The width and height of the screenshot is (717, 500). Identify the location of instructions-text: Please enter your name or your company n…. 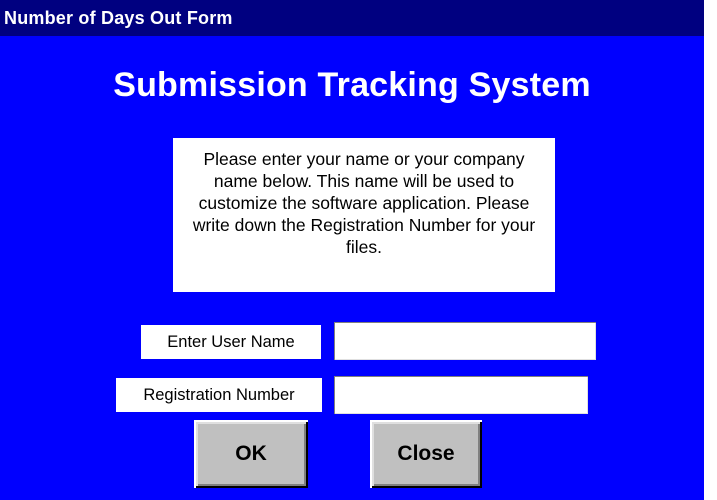
(364, 203).